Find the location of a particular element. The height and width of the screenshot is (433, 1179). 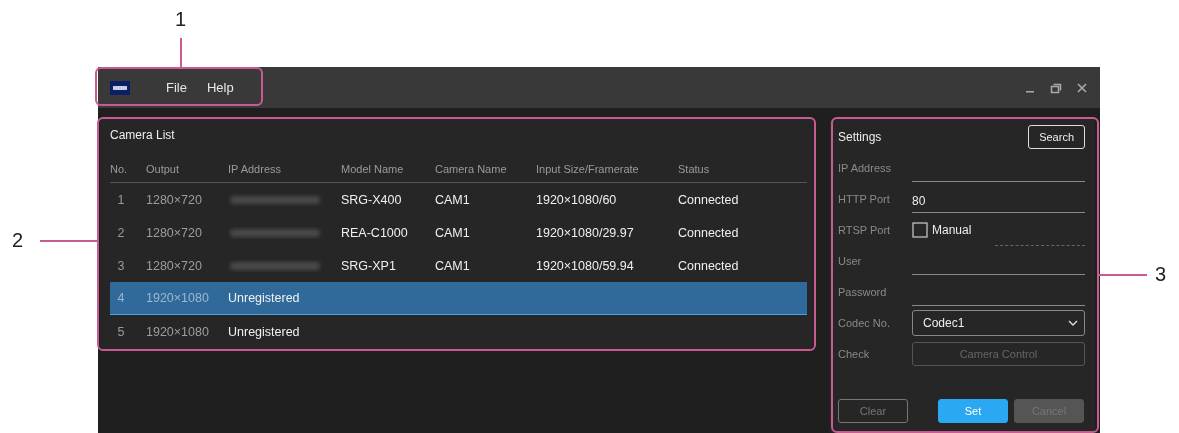

table-cell-text: SRG-X400 is located at coordinates (372, 199).